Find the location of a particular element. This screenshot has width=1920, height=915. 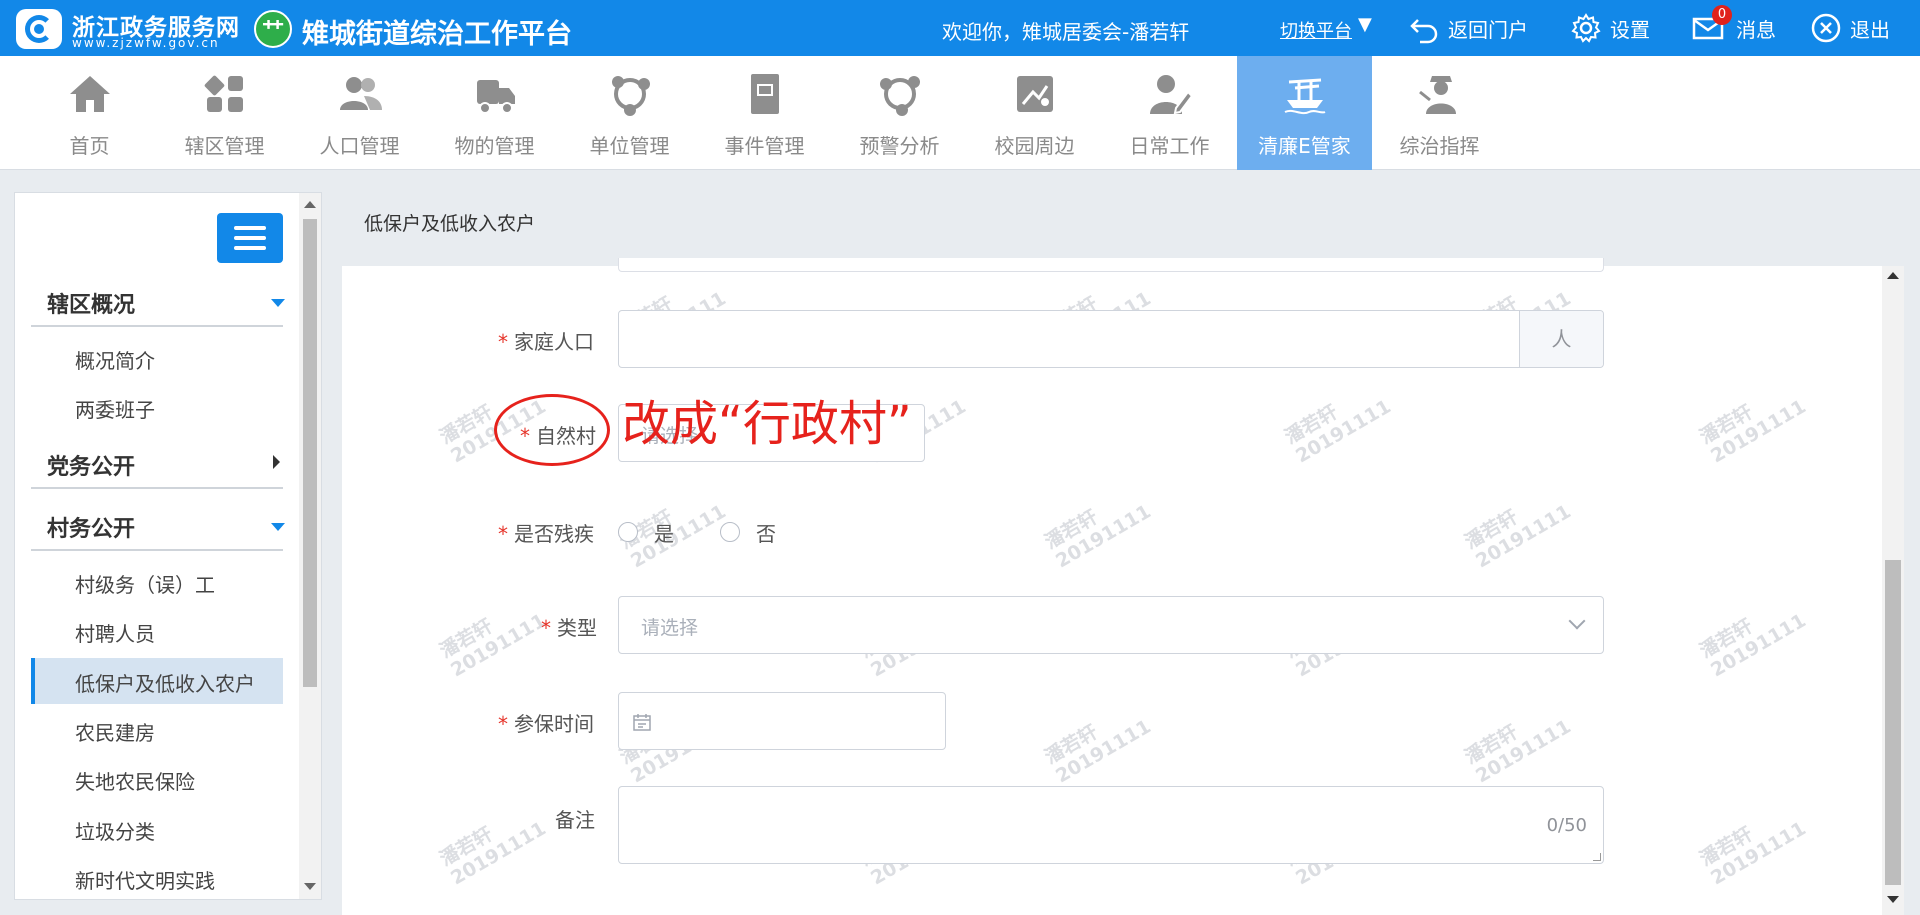

nav-daily-work: 日常工作 is located at coordinates (1169, 113).